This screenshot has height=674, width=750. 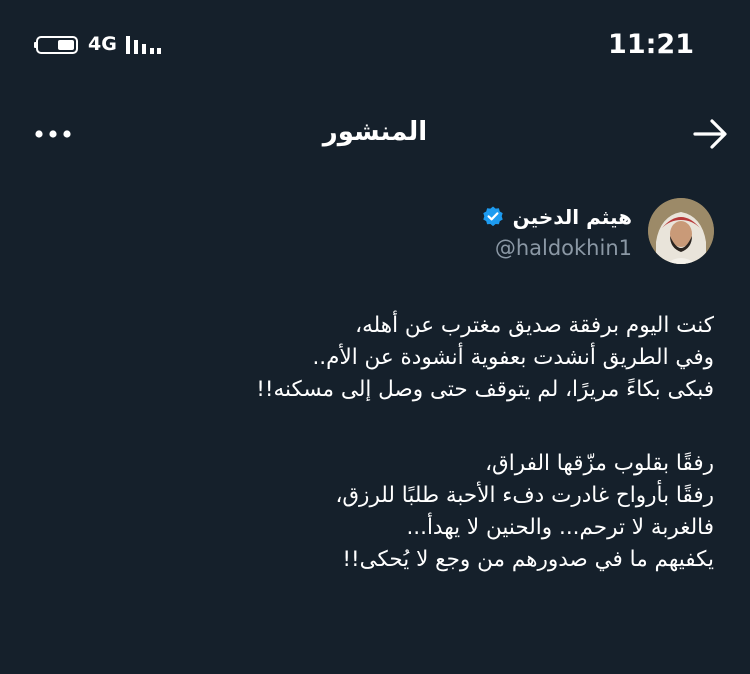 I want to click on user-handle: @haldokhin1, so click(x=563, y=248).